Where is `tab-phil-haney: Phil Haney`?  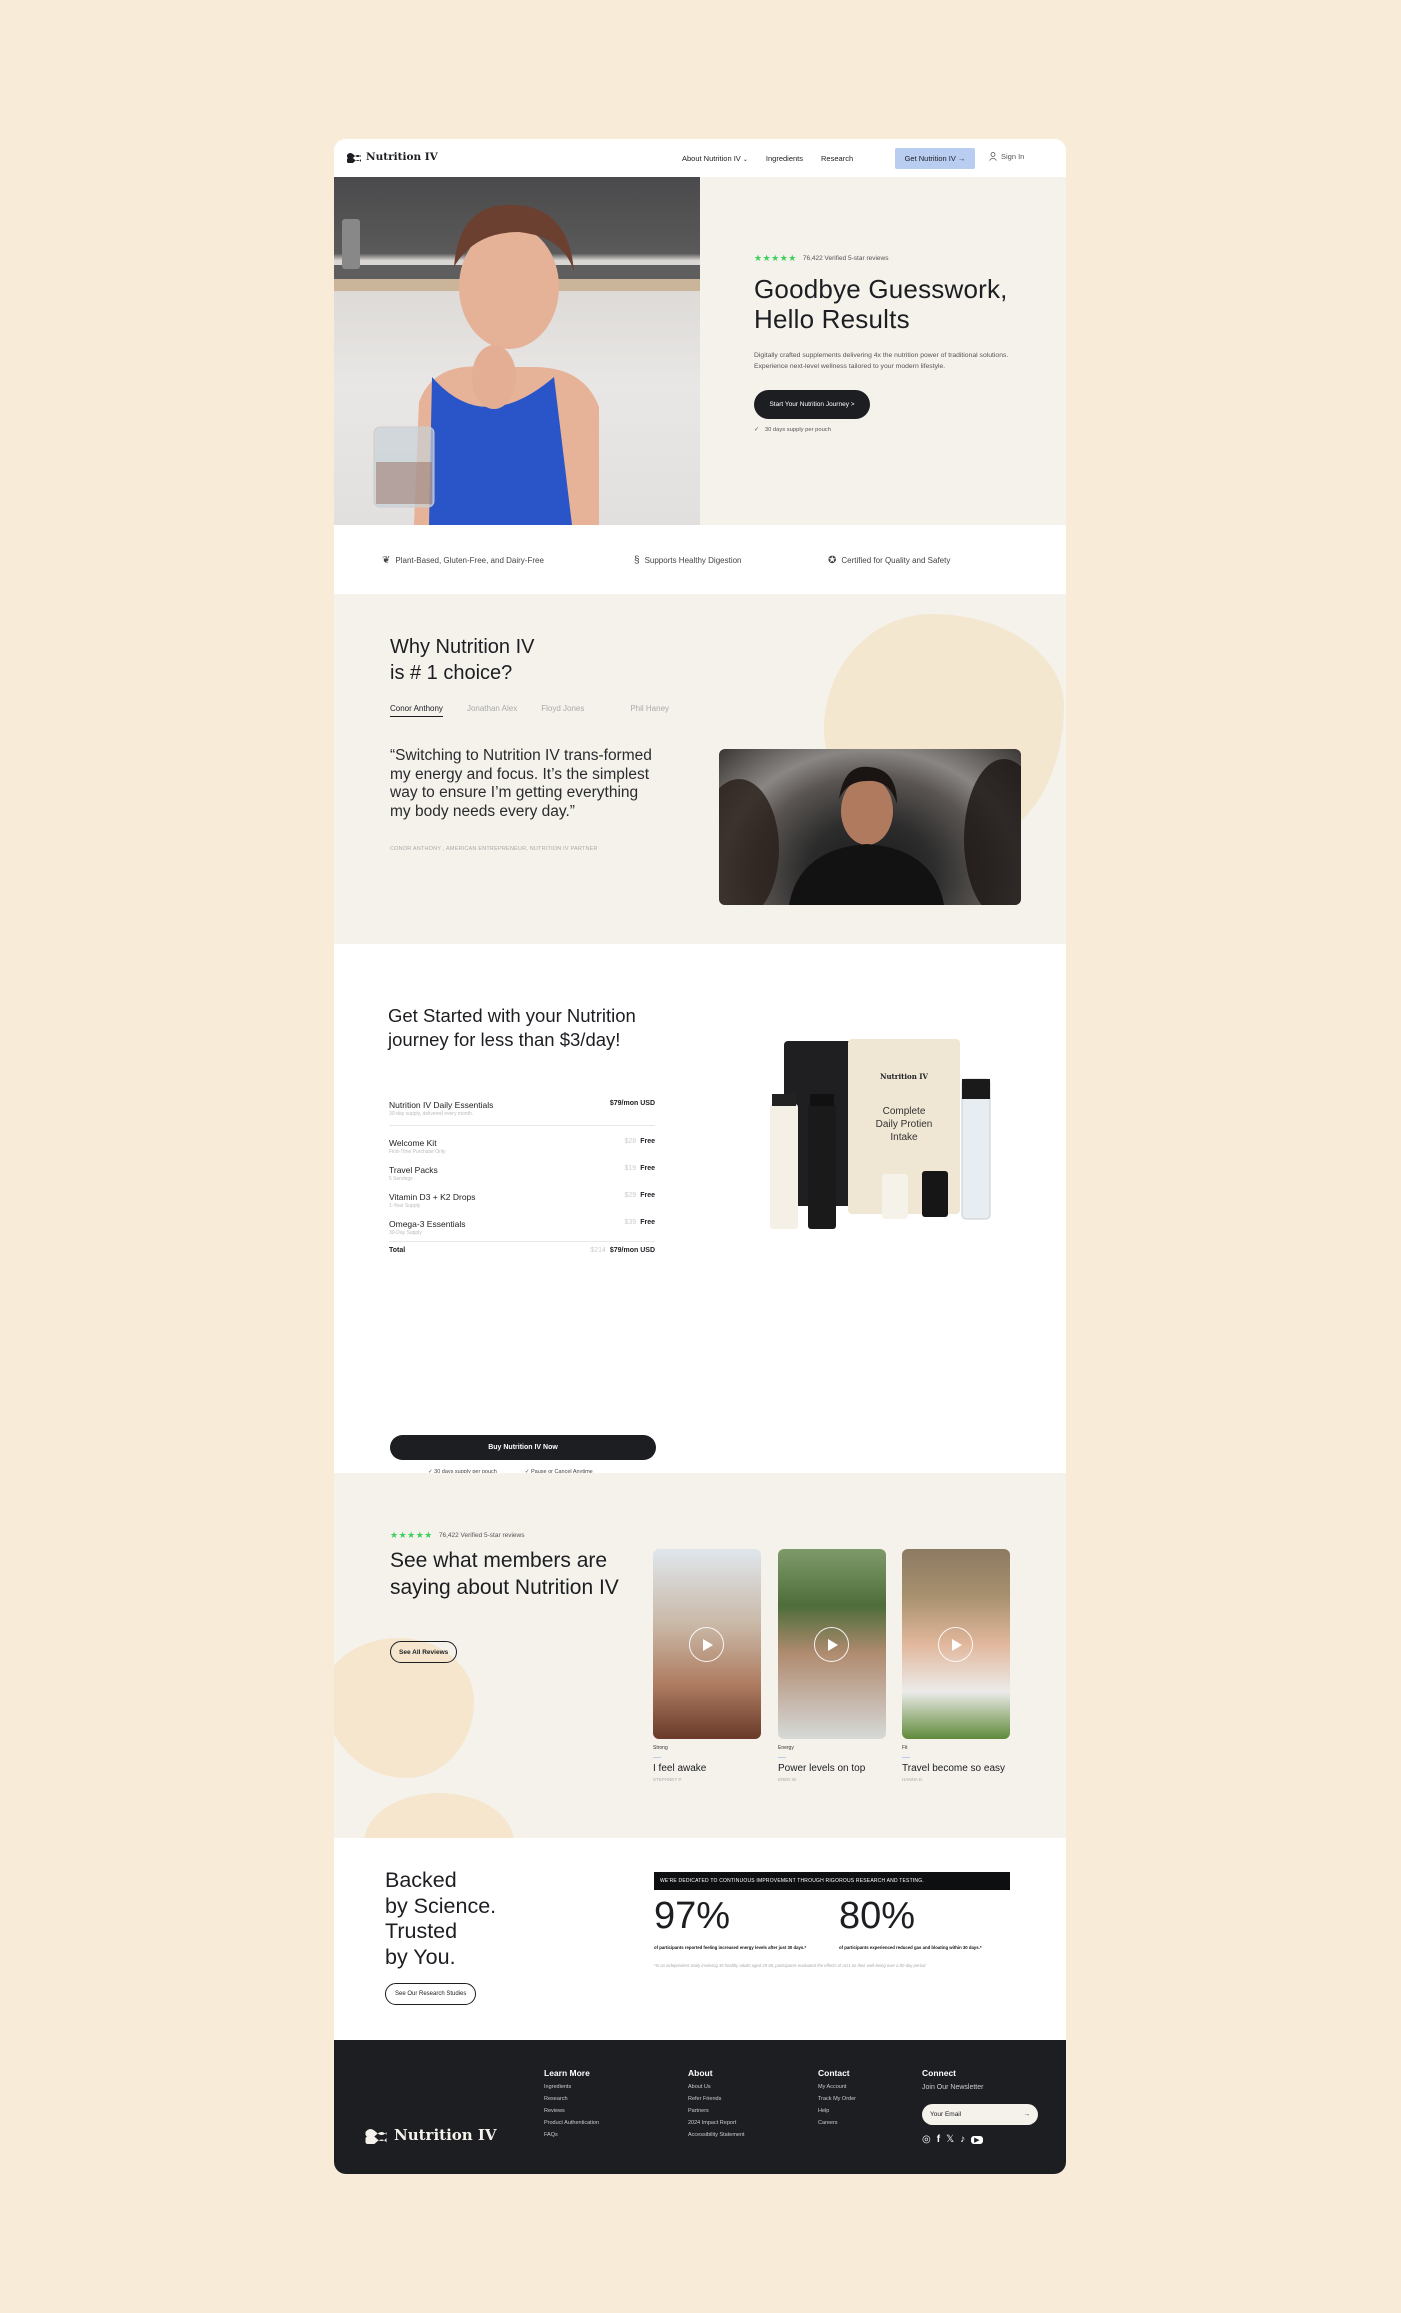 tab-phil-haney: Phil Haney is located at coordinates (649, 710).